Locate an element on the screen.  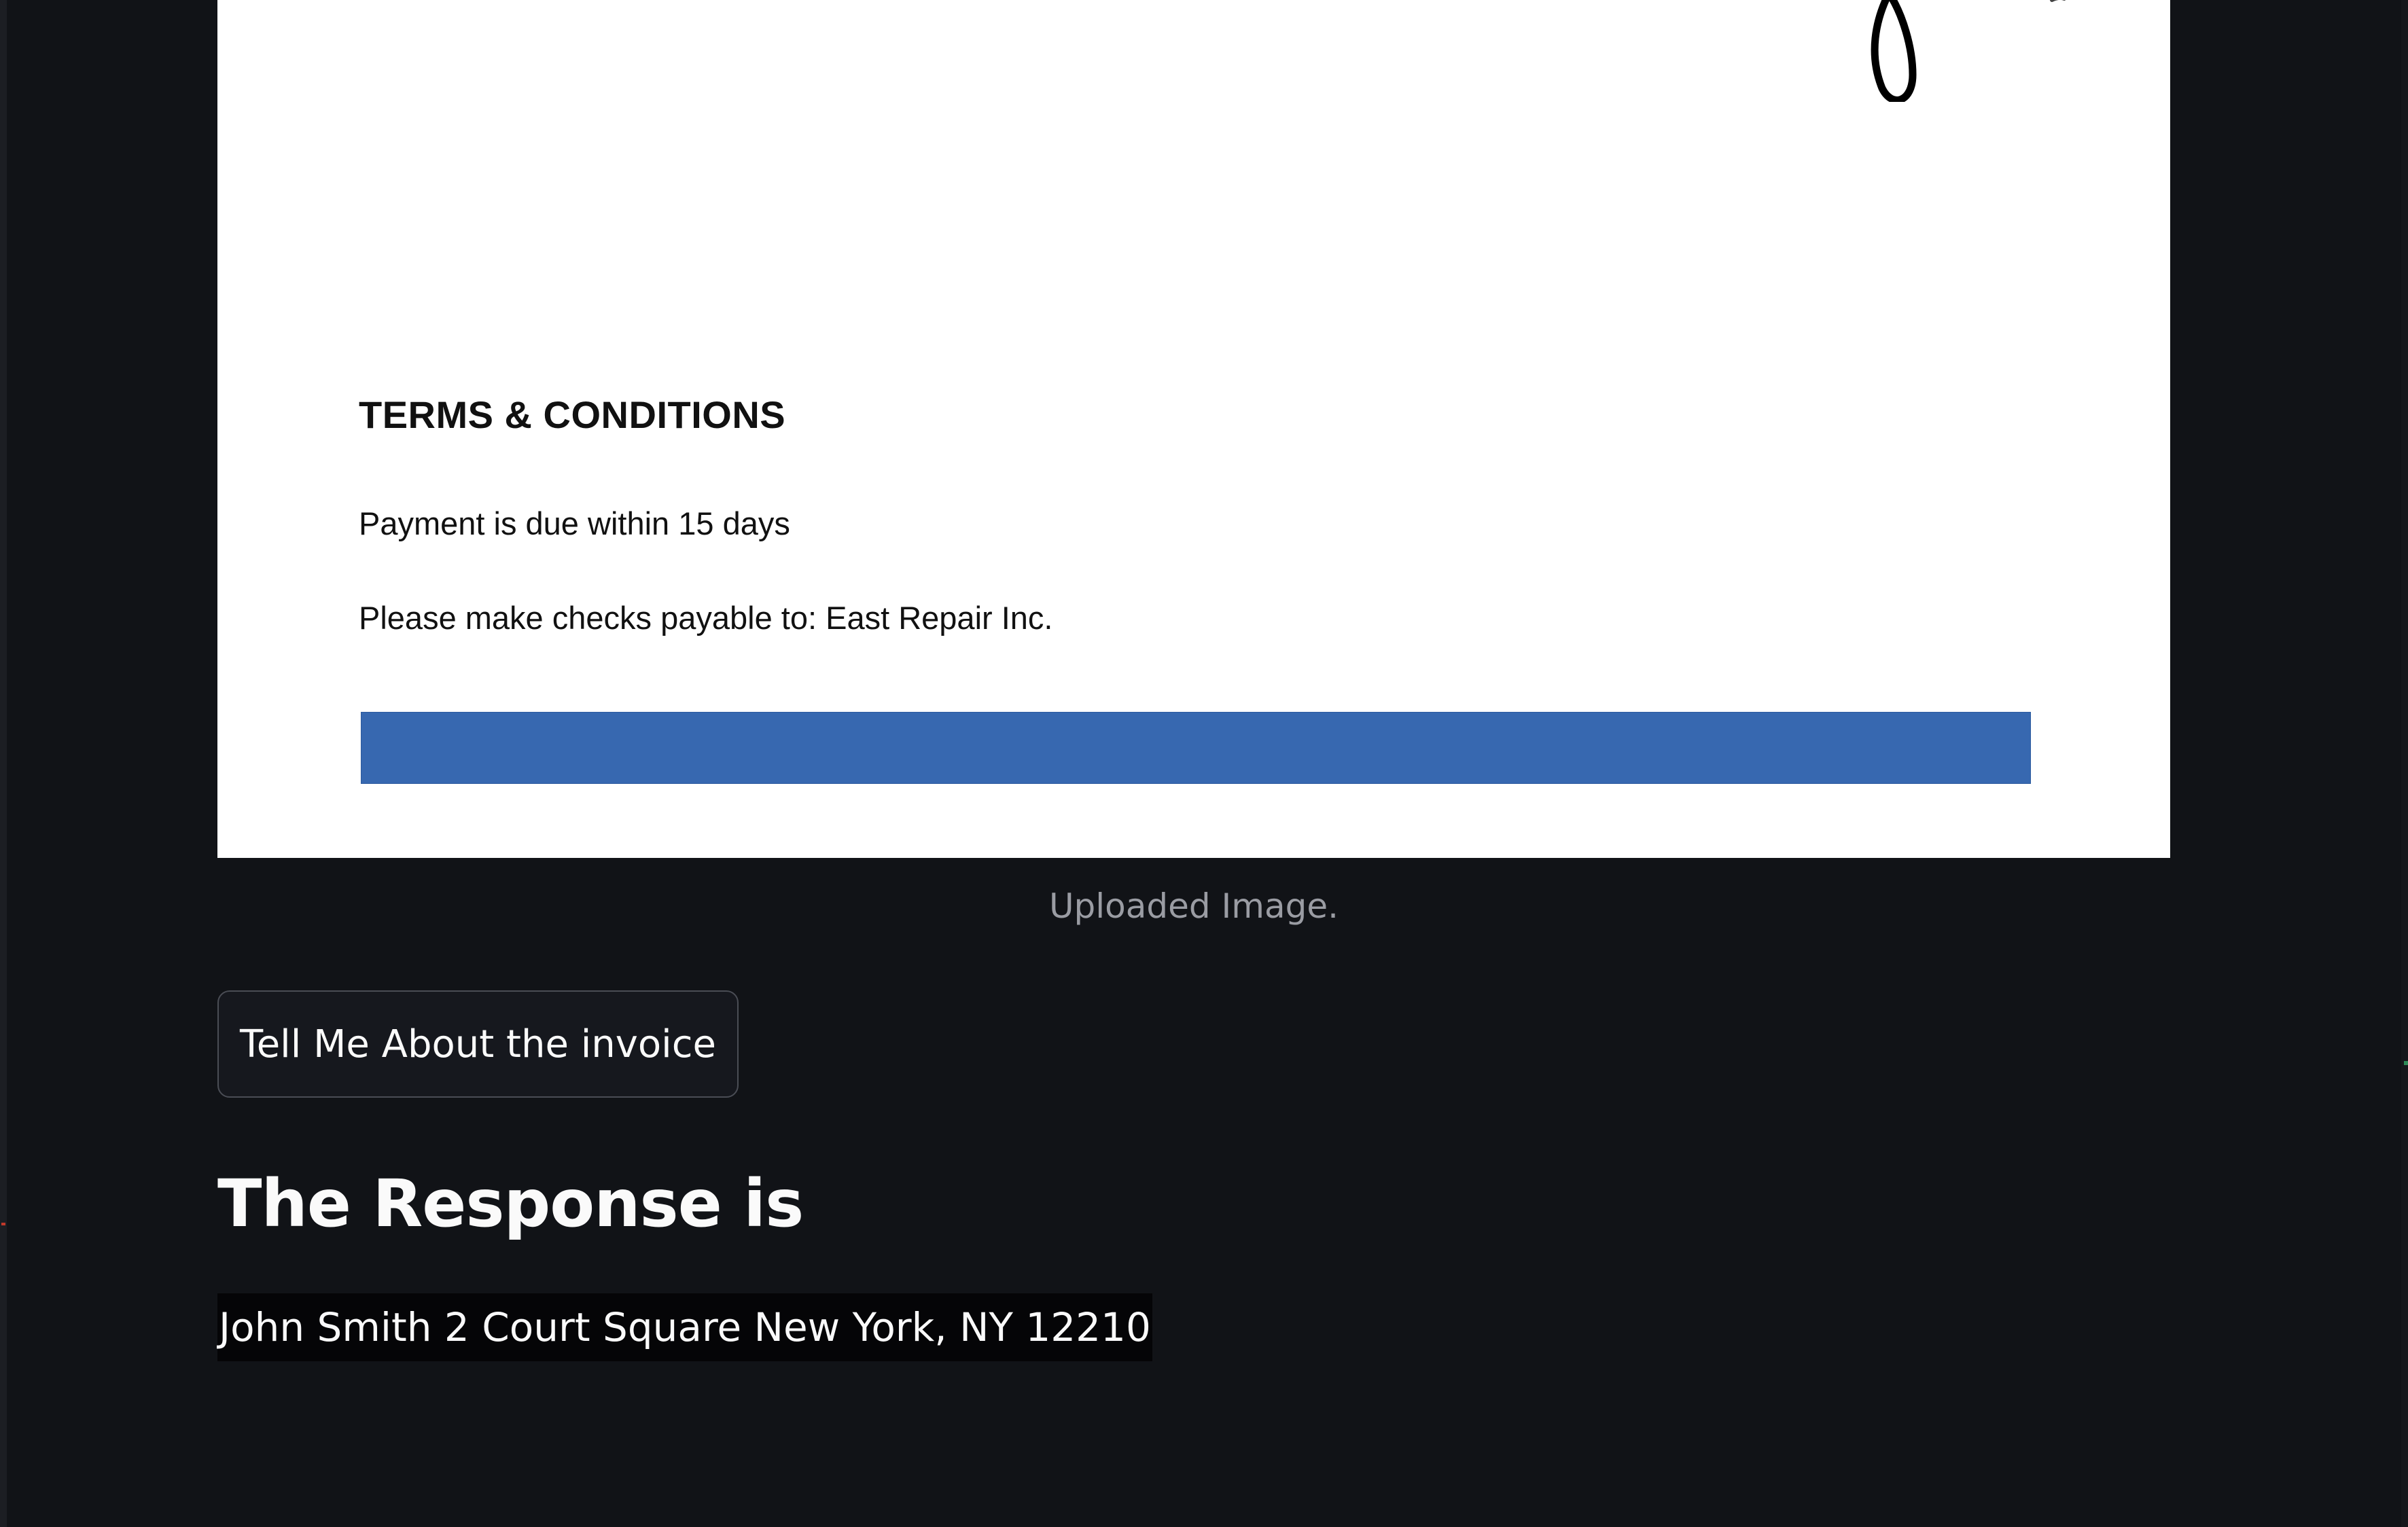
signature-mark is located at coordinates (1968, 51).